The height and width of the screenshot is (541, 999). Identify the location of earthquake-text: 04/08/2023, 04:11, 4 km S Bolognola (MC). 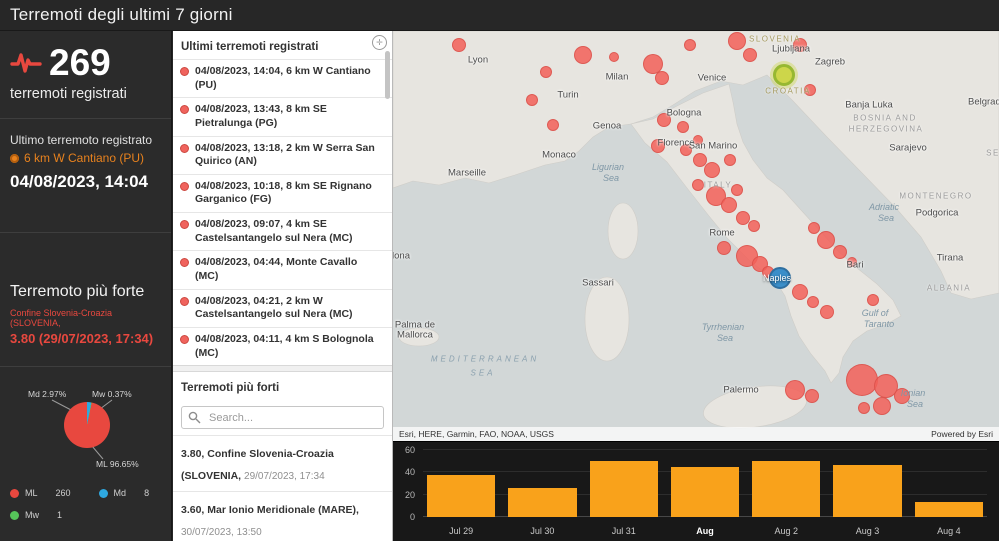
(284, 345).